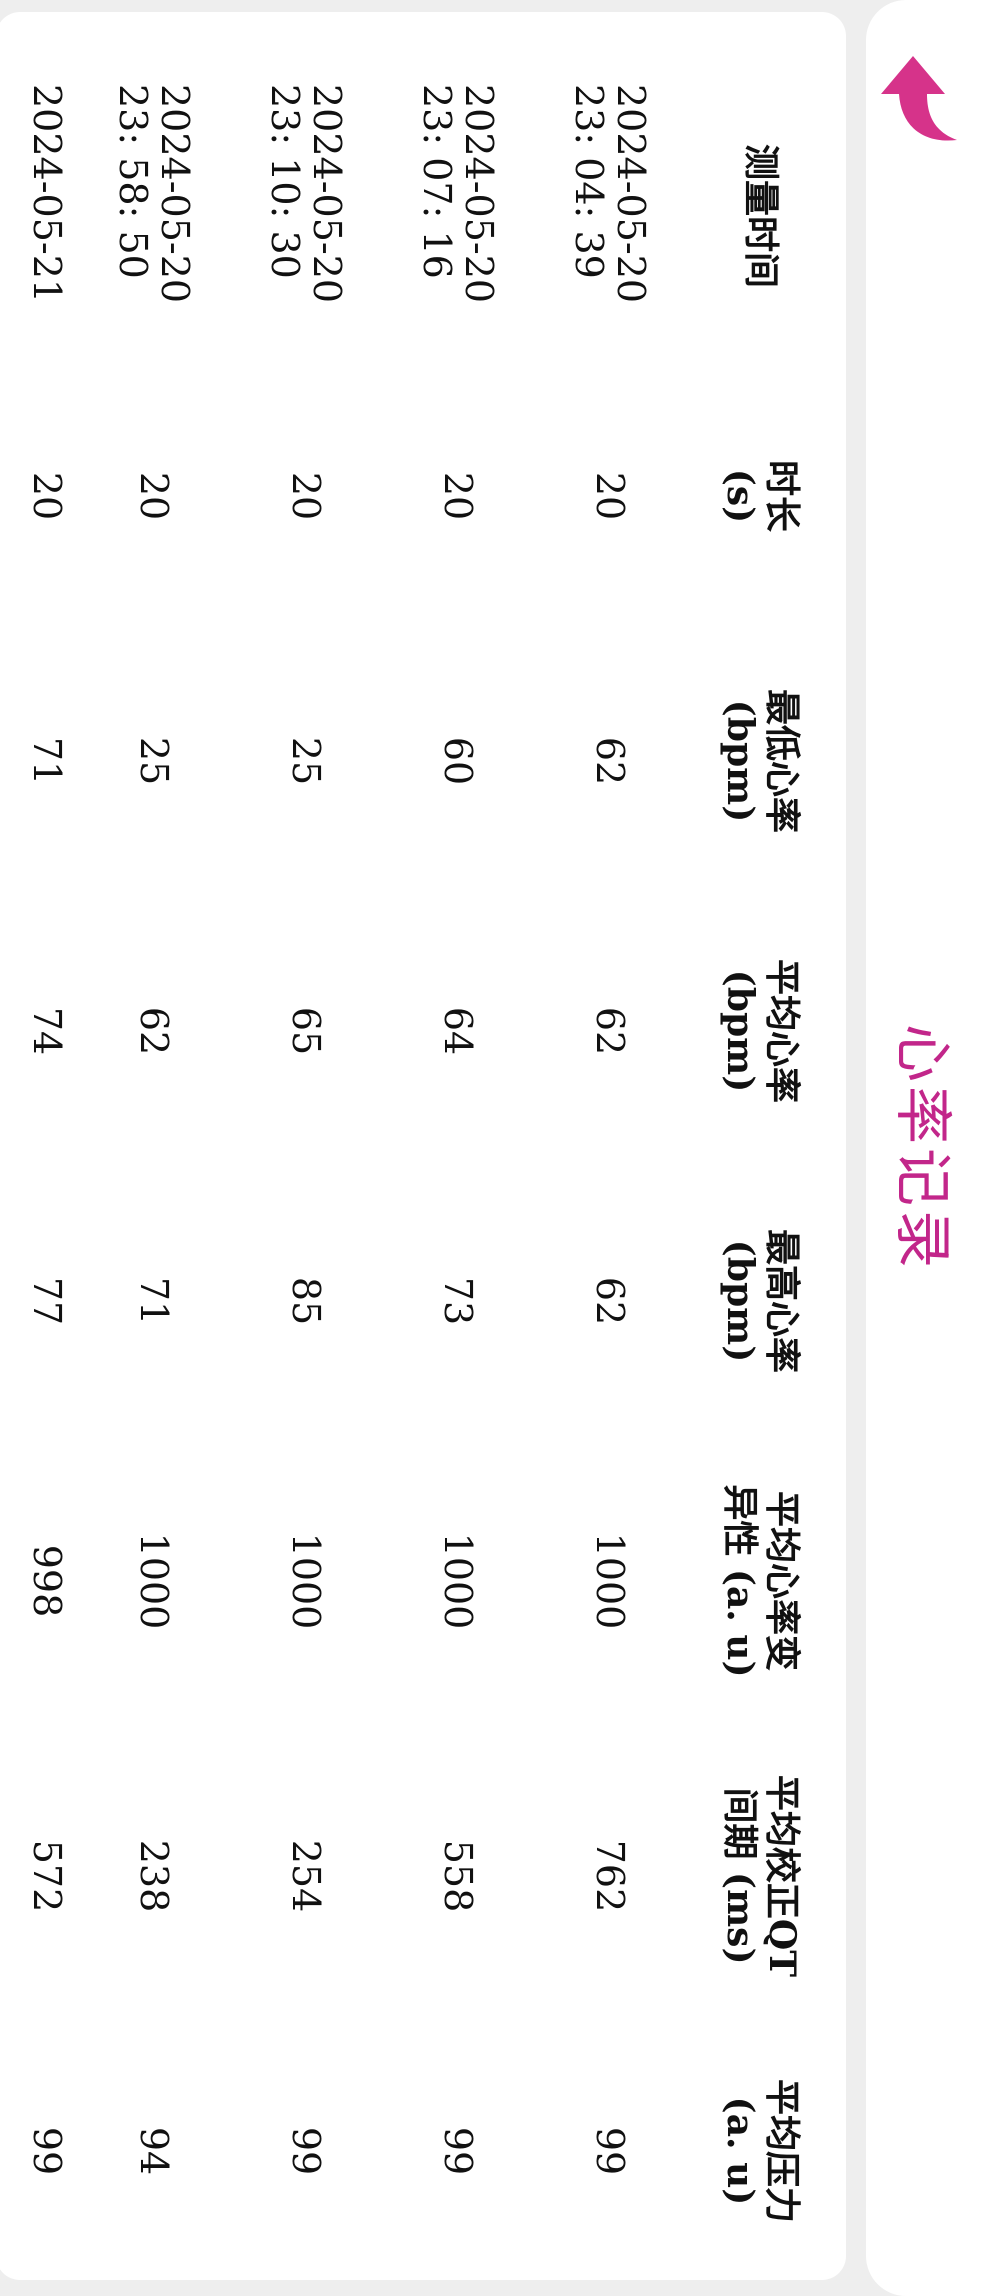  I want to click on cell-time: 23: 58: 50, so click(133, 181).